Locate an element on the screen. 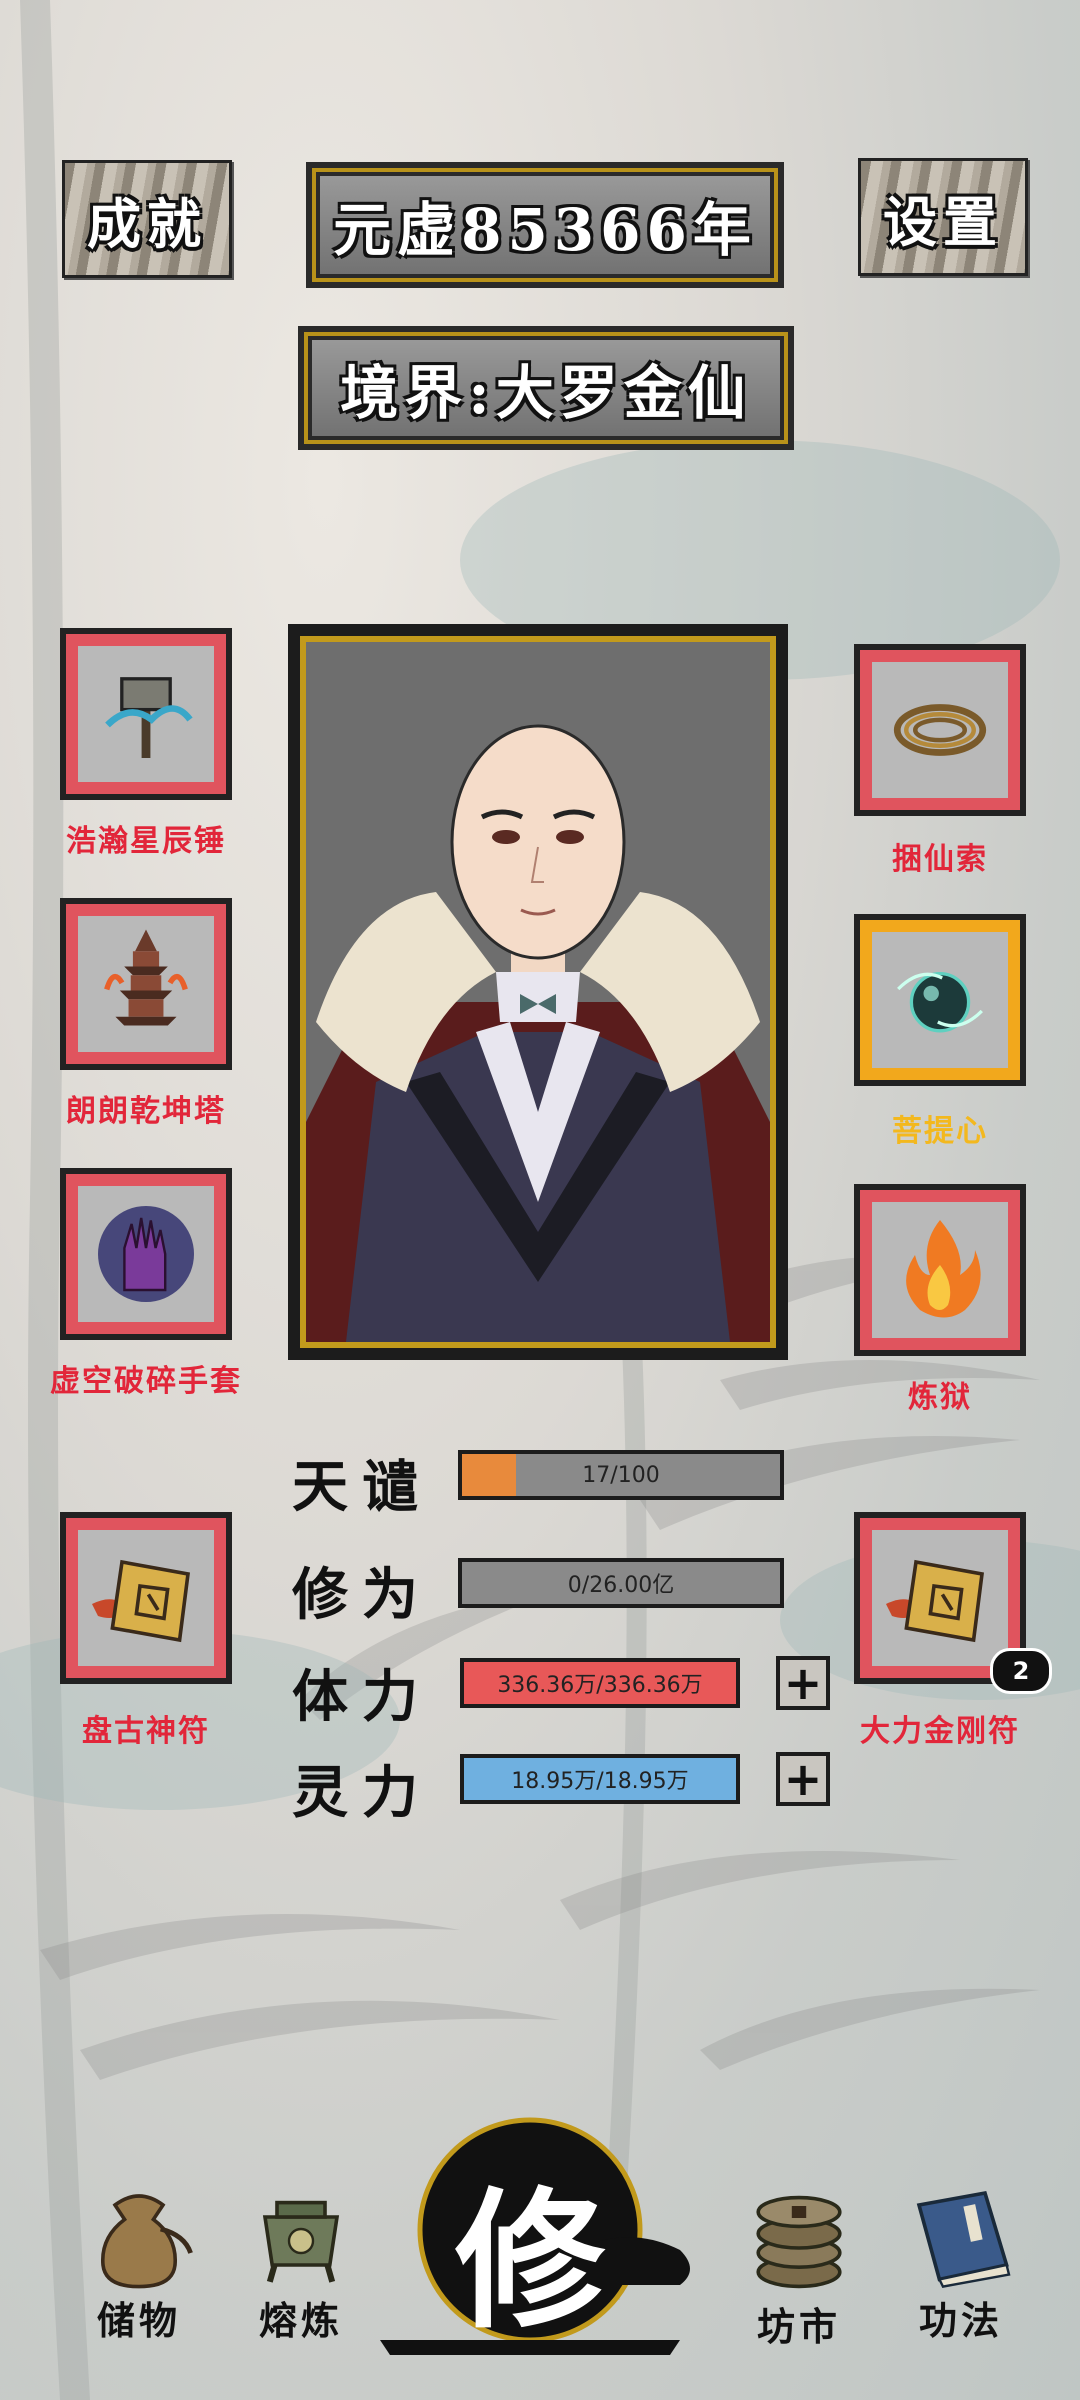 This screenshot has width=1080, height=2400. flame-icon is located at coordinates (943, 1269).